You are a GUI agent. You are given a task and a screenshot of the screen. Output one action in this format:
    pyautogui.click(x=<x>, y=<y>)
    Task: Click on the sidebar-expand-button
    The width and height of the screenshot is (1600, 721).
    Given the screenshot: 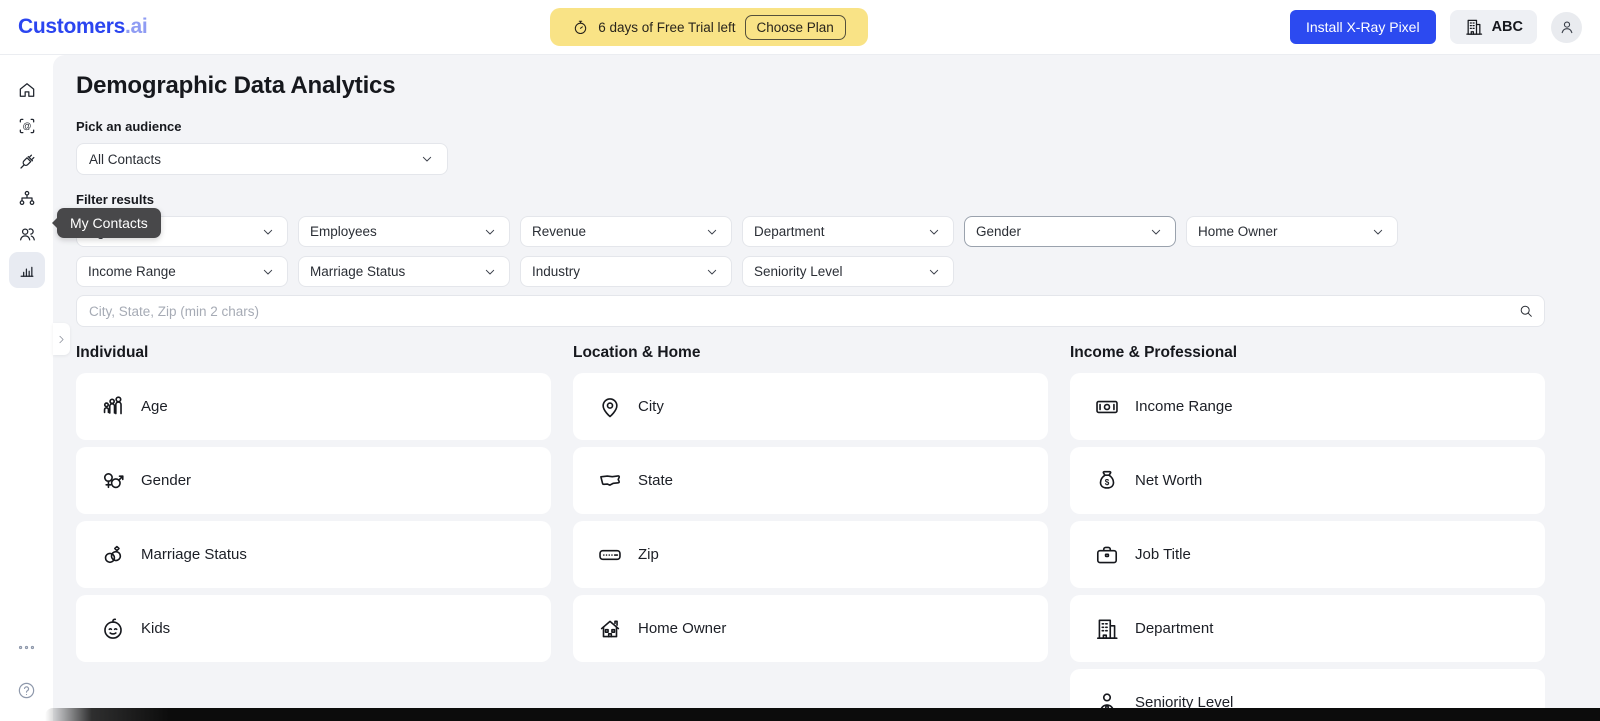 What is the action you would take?
    pyautogui.click(x=61, y=339)
    